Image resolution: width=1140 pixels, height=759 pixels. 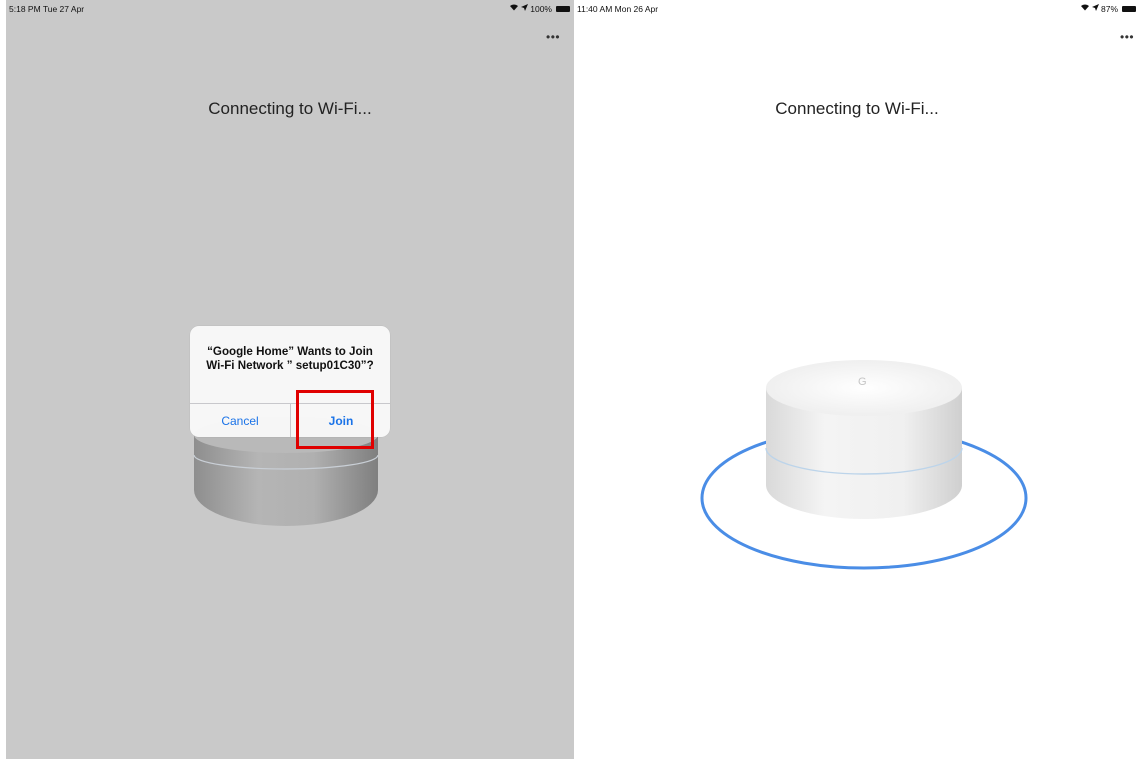 I want to click on google-wifi-device-with-ring: G, so click(x=864, y=465).